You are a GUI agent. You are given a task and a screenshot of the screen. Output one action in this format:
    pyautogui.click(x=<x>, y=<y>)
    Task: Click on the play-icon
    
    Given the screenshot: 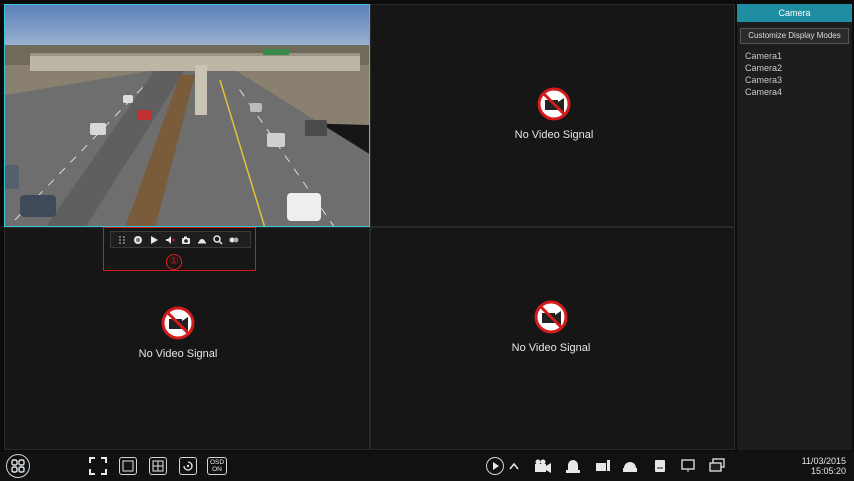 What is the action you would take?
    pyautogui.click(x=496, y=466)
    